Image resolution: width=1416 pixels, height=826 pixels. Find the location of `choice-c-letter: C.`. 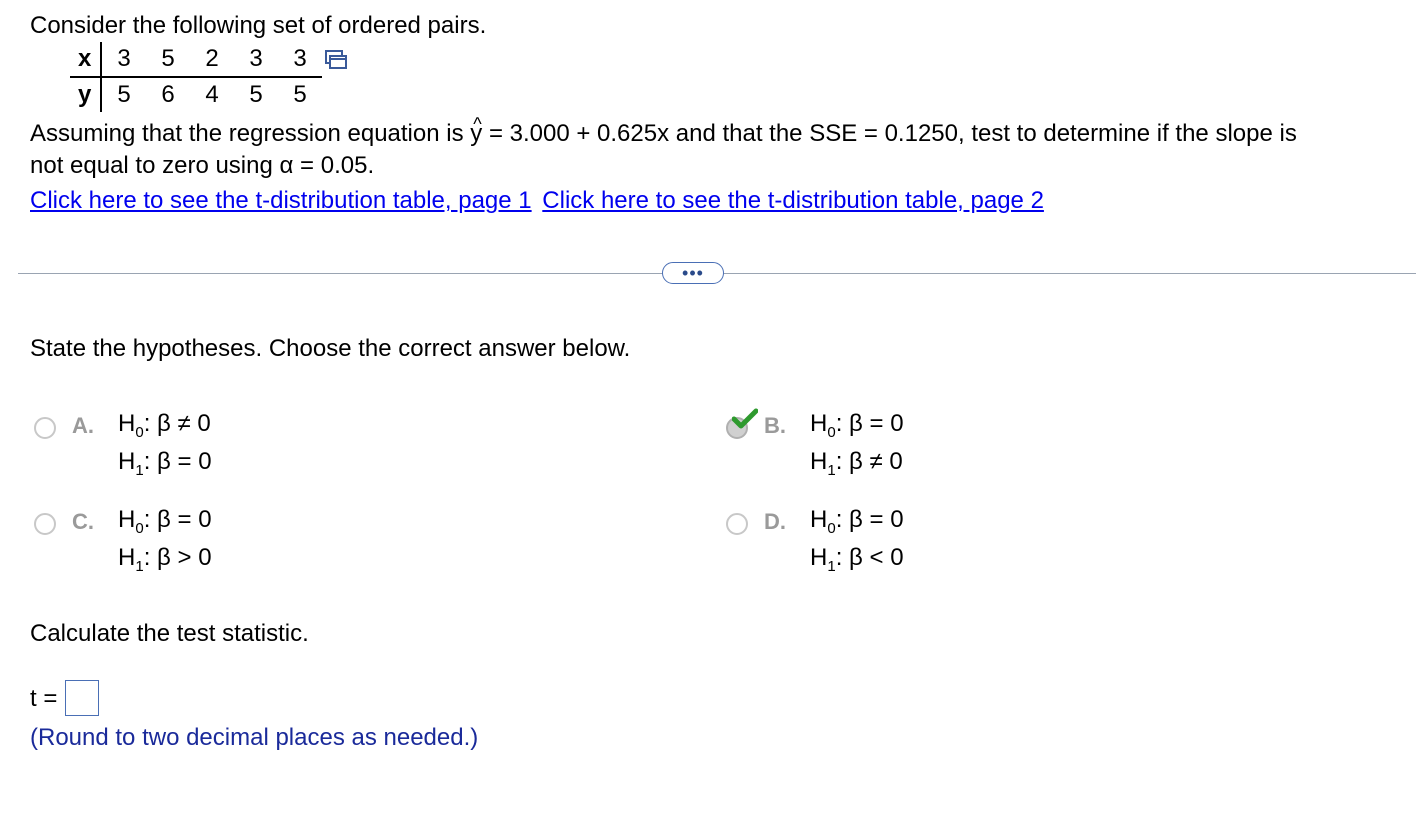

choice-c-letter: C. is located at coordinates (83, 521).